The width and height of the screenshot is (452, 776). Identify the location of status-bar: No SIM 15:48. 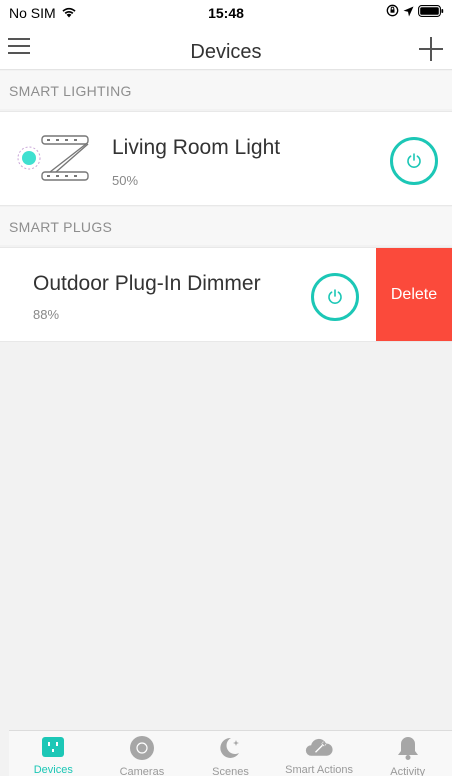
(226, 13).